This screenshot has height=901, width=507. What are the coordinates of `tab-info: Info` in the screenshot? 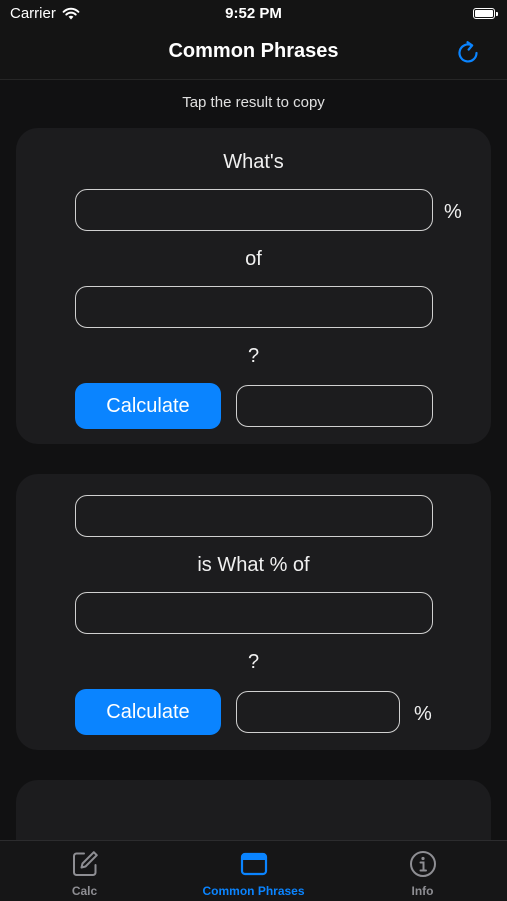 It's located at (422, 871).